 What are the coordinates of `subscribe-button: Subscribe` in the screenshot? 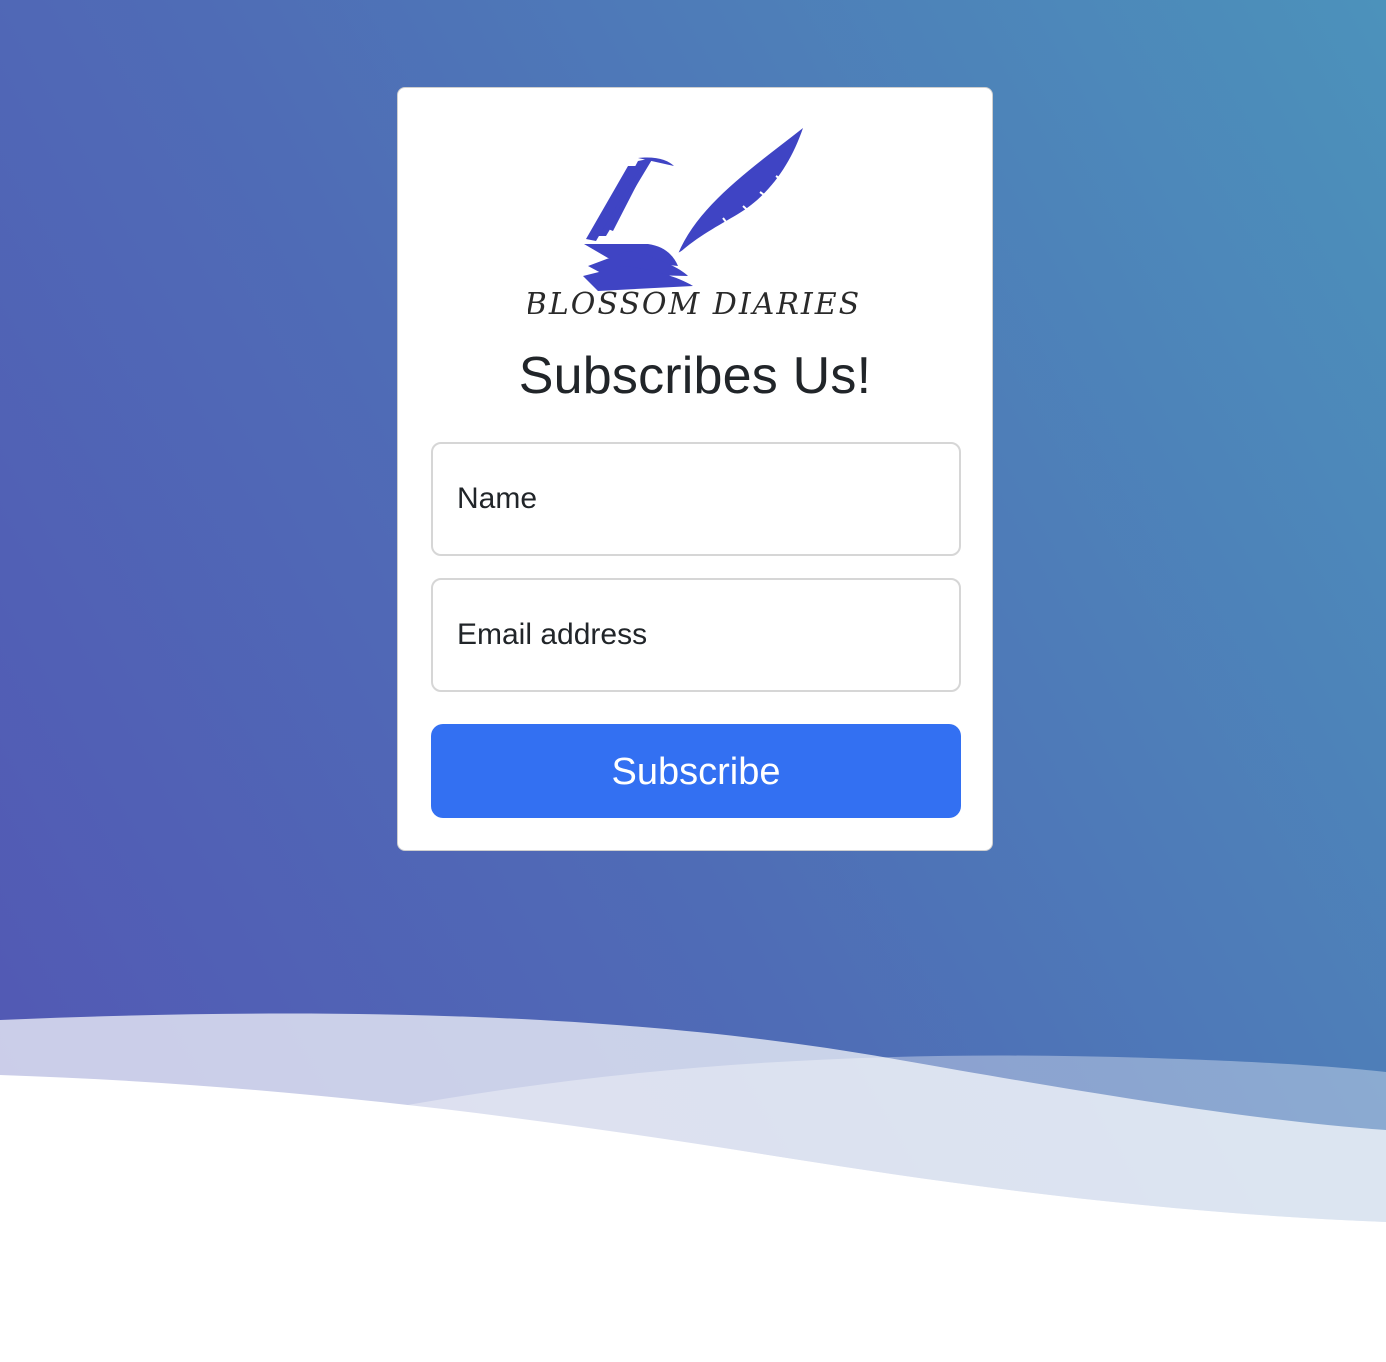 It's located at (696, 771).